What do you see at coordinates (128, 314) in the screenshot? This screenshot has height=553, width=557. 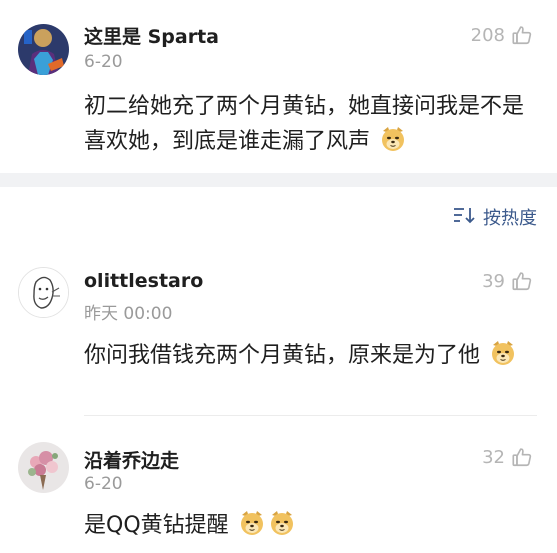 I see `comment-time: 昨天 00:00` at bounding box center [128, 314].